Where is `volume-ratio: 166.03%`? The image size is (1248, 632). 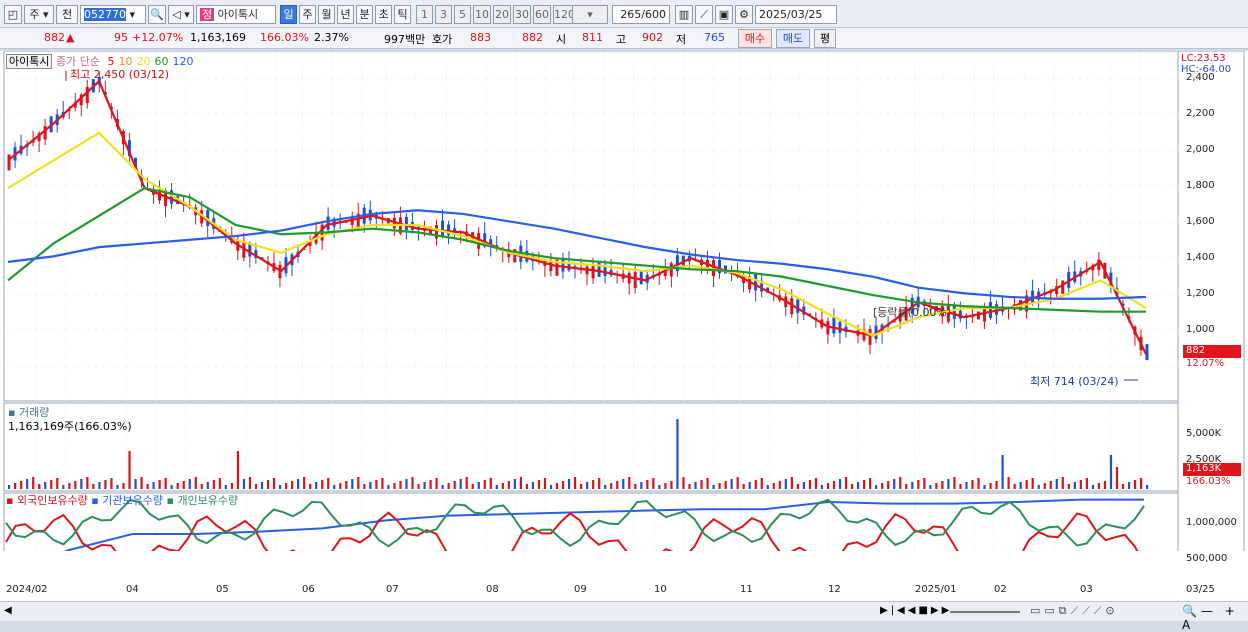
volume-ratio: 166.03% is located at coordinates (284, 37).